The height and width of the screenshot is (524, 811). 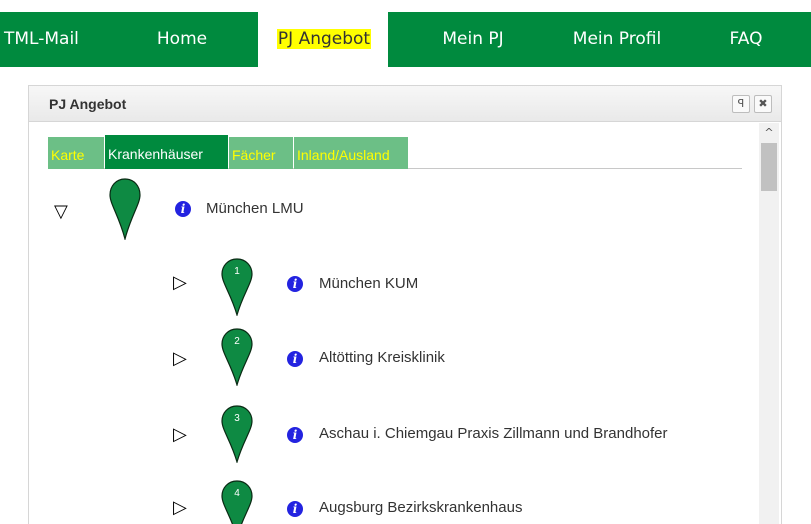 I want to click on pin-number: 2, so click(x=237, y=341).